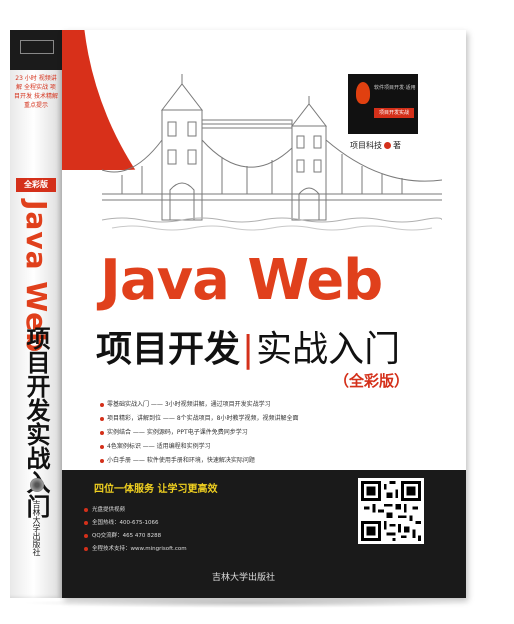 The height and width of the screenshot is (624, 514). What do you see at coordinates (230, 405) in the screenshot?
I see `list-item: 零基础实战入门 —— 3小时视频讲解，通过项目开发实战学习` at bounding box center [230, 405].